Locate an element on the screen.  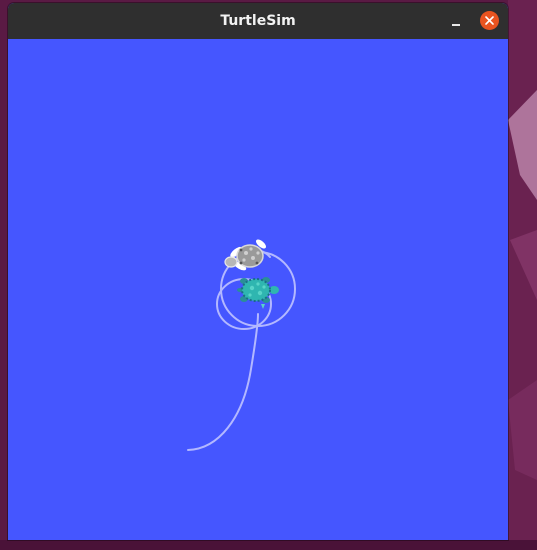
window-title: TurtleSim is located at coordinates (258, 21).